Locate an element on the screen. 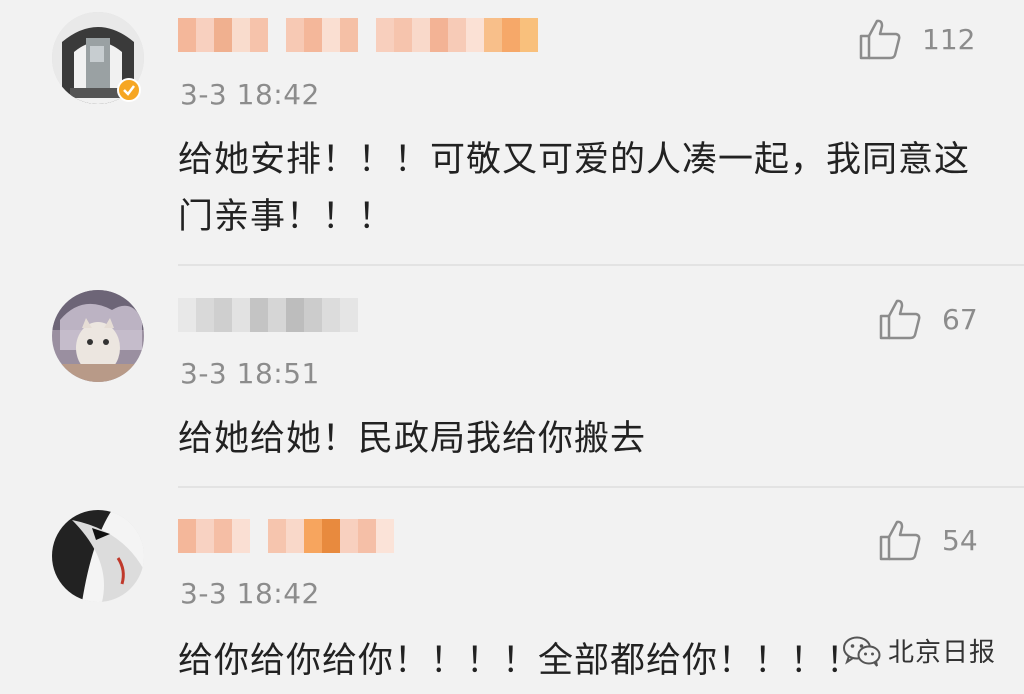 The width and height of the screenshot is (1024, 694). verified-badge-icon is located at coordinates (129, 90).